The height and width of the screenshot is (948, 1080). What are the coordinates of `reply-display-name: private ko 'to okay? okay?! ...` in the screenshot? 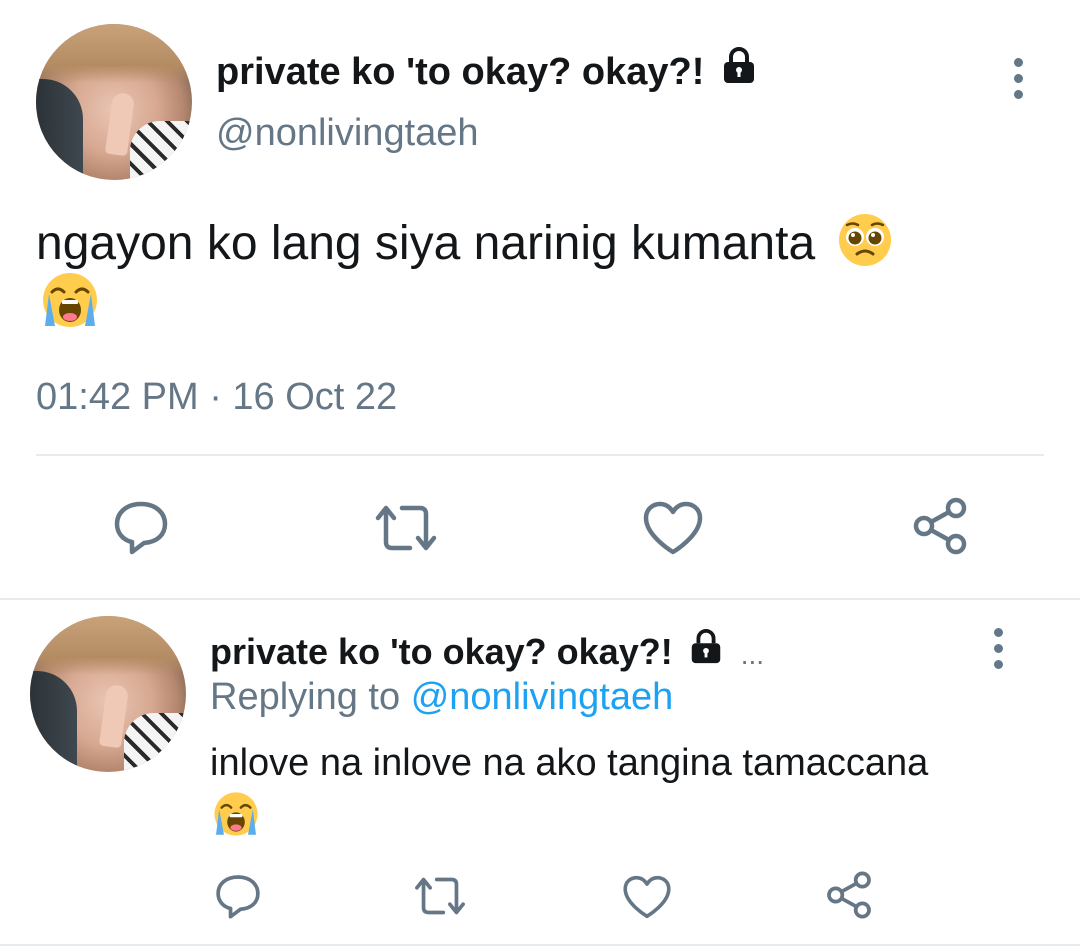 It's located at (487, 651).